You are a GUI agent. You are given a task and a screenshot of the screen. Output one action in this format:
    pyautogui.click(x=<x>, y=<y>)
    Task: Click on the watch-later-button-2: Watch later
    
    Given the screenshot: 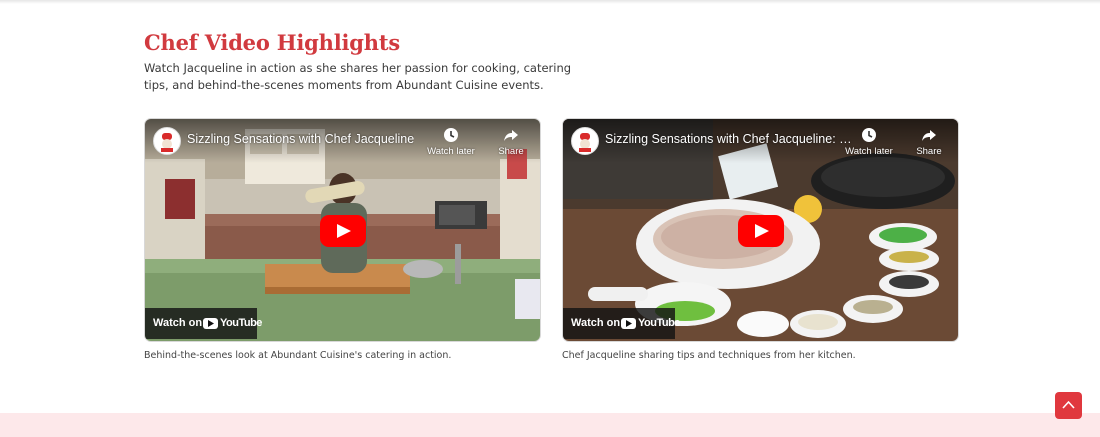 What is the action you would take?
    pyautogui.click(x=869, y=142)
    